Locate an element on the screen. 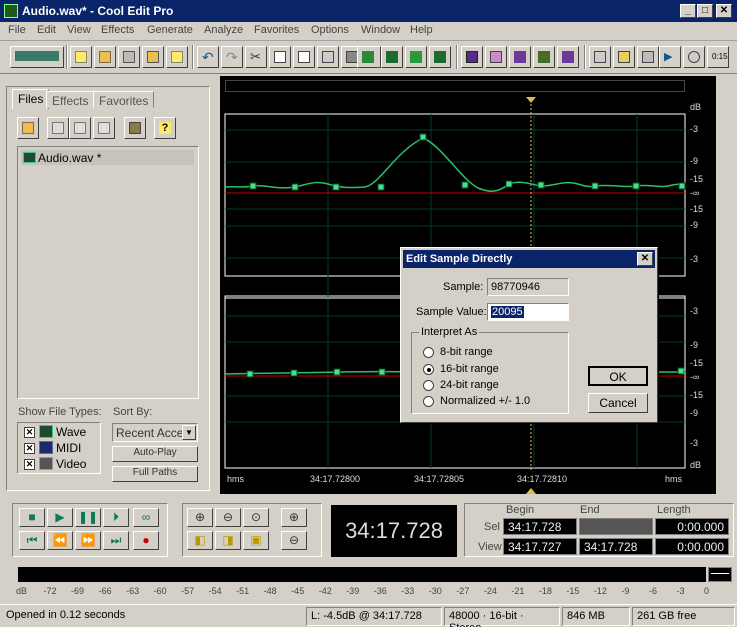 The image size is (737, 627). insert-button is located at coordinates (369, 57).